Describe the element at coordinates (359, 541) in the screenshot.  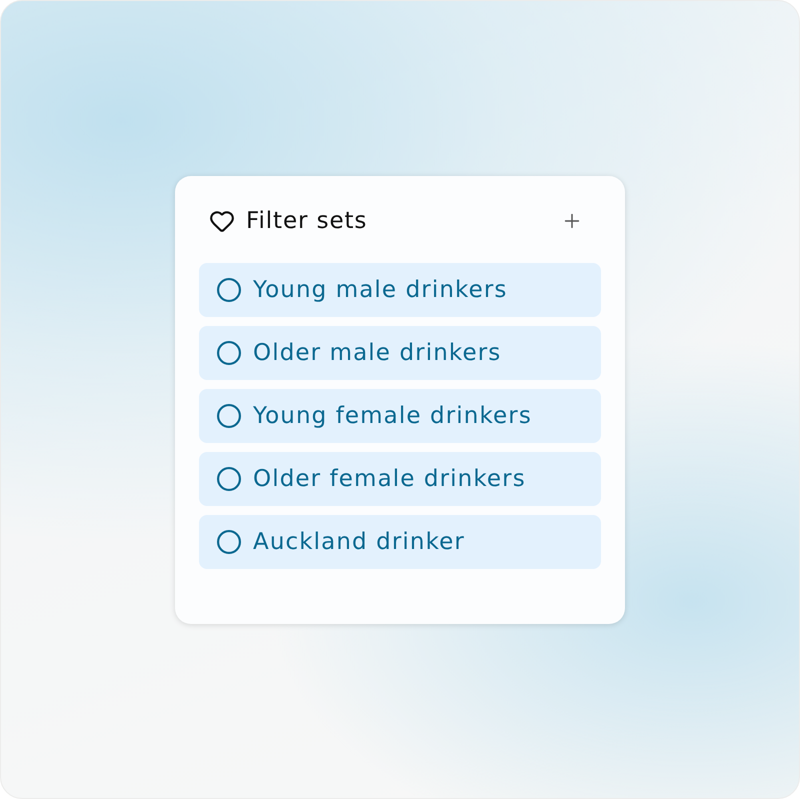
I see `filter-set-label: Auckland drinker` at that location.